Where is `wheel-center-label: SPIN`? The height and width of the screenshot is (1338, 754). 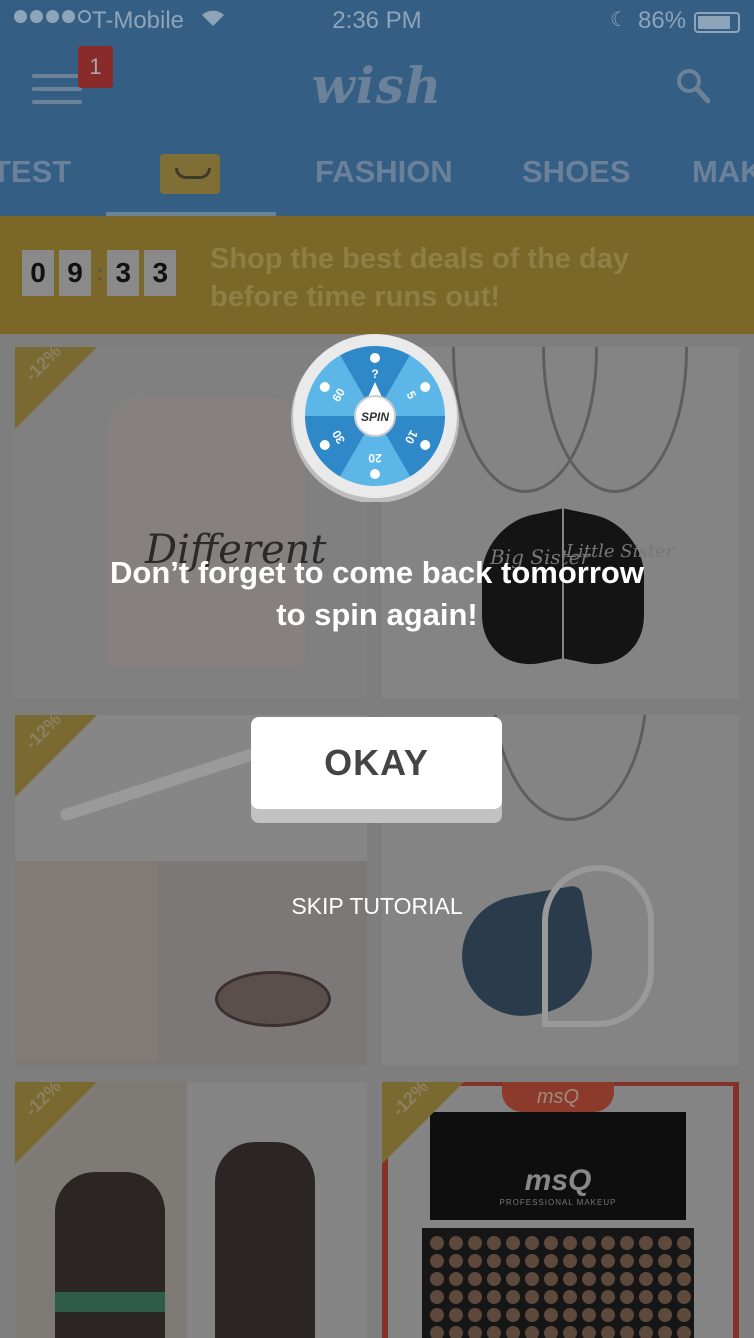
wheel-center-label: SPIN is located at coordinates (375, 417).